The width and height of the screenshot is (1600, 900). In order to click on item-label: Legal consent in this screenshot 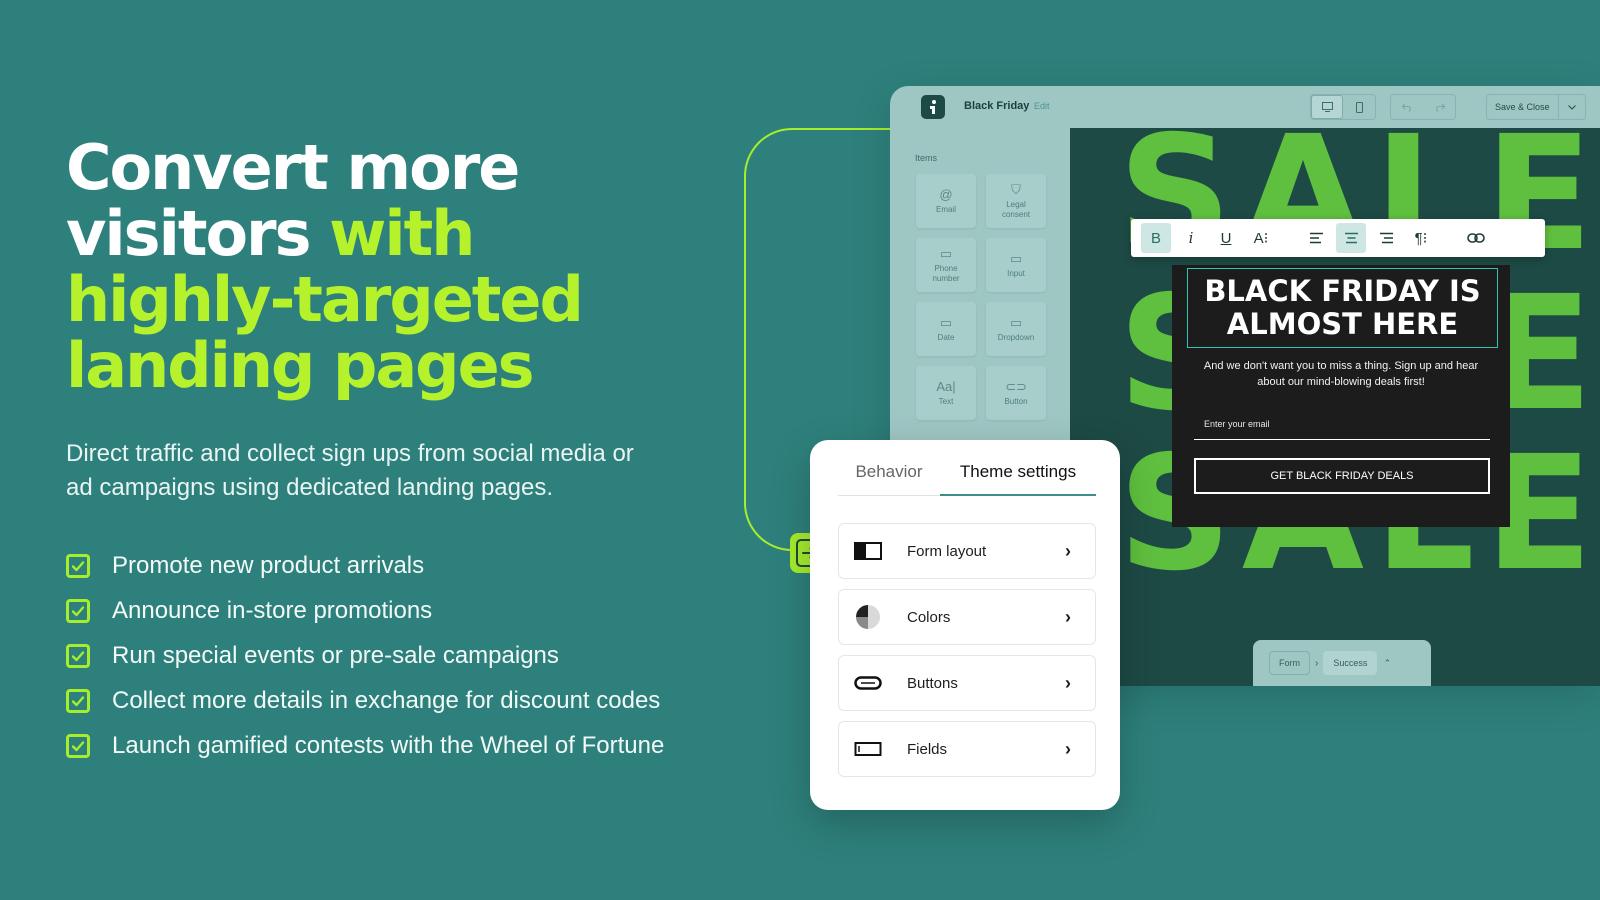, I will do `click(1016, 209)`.